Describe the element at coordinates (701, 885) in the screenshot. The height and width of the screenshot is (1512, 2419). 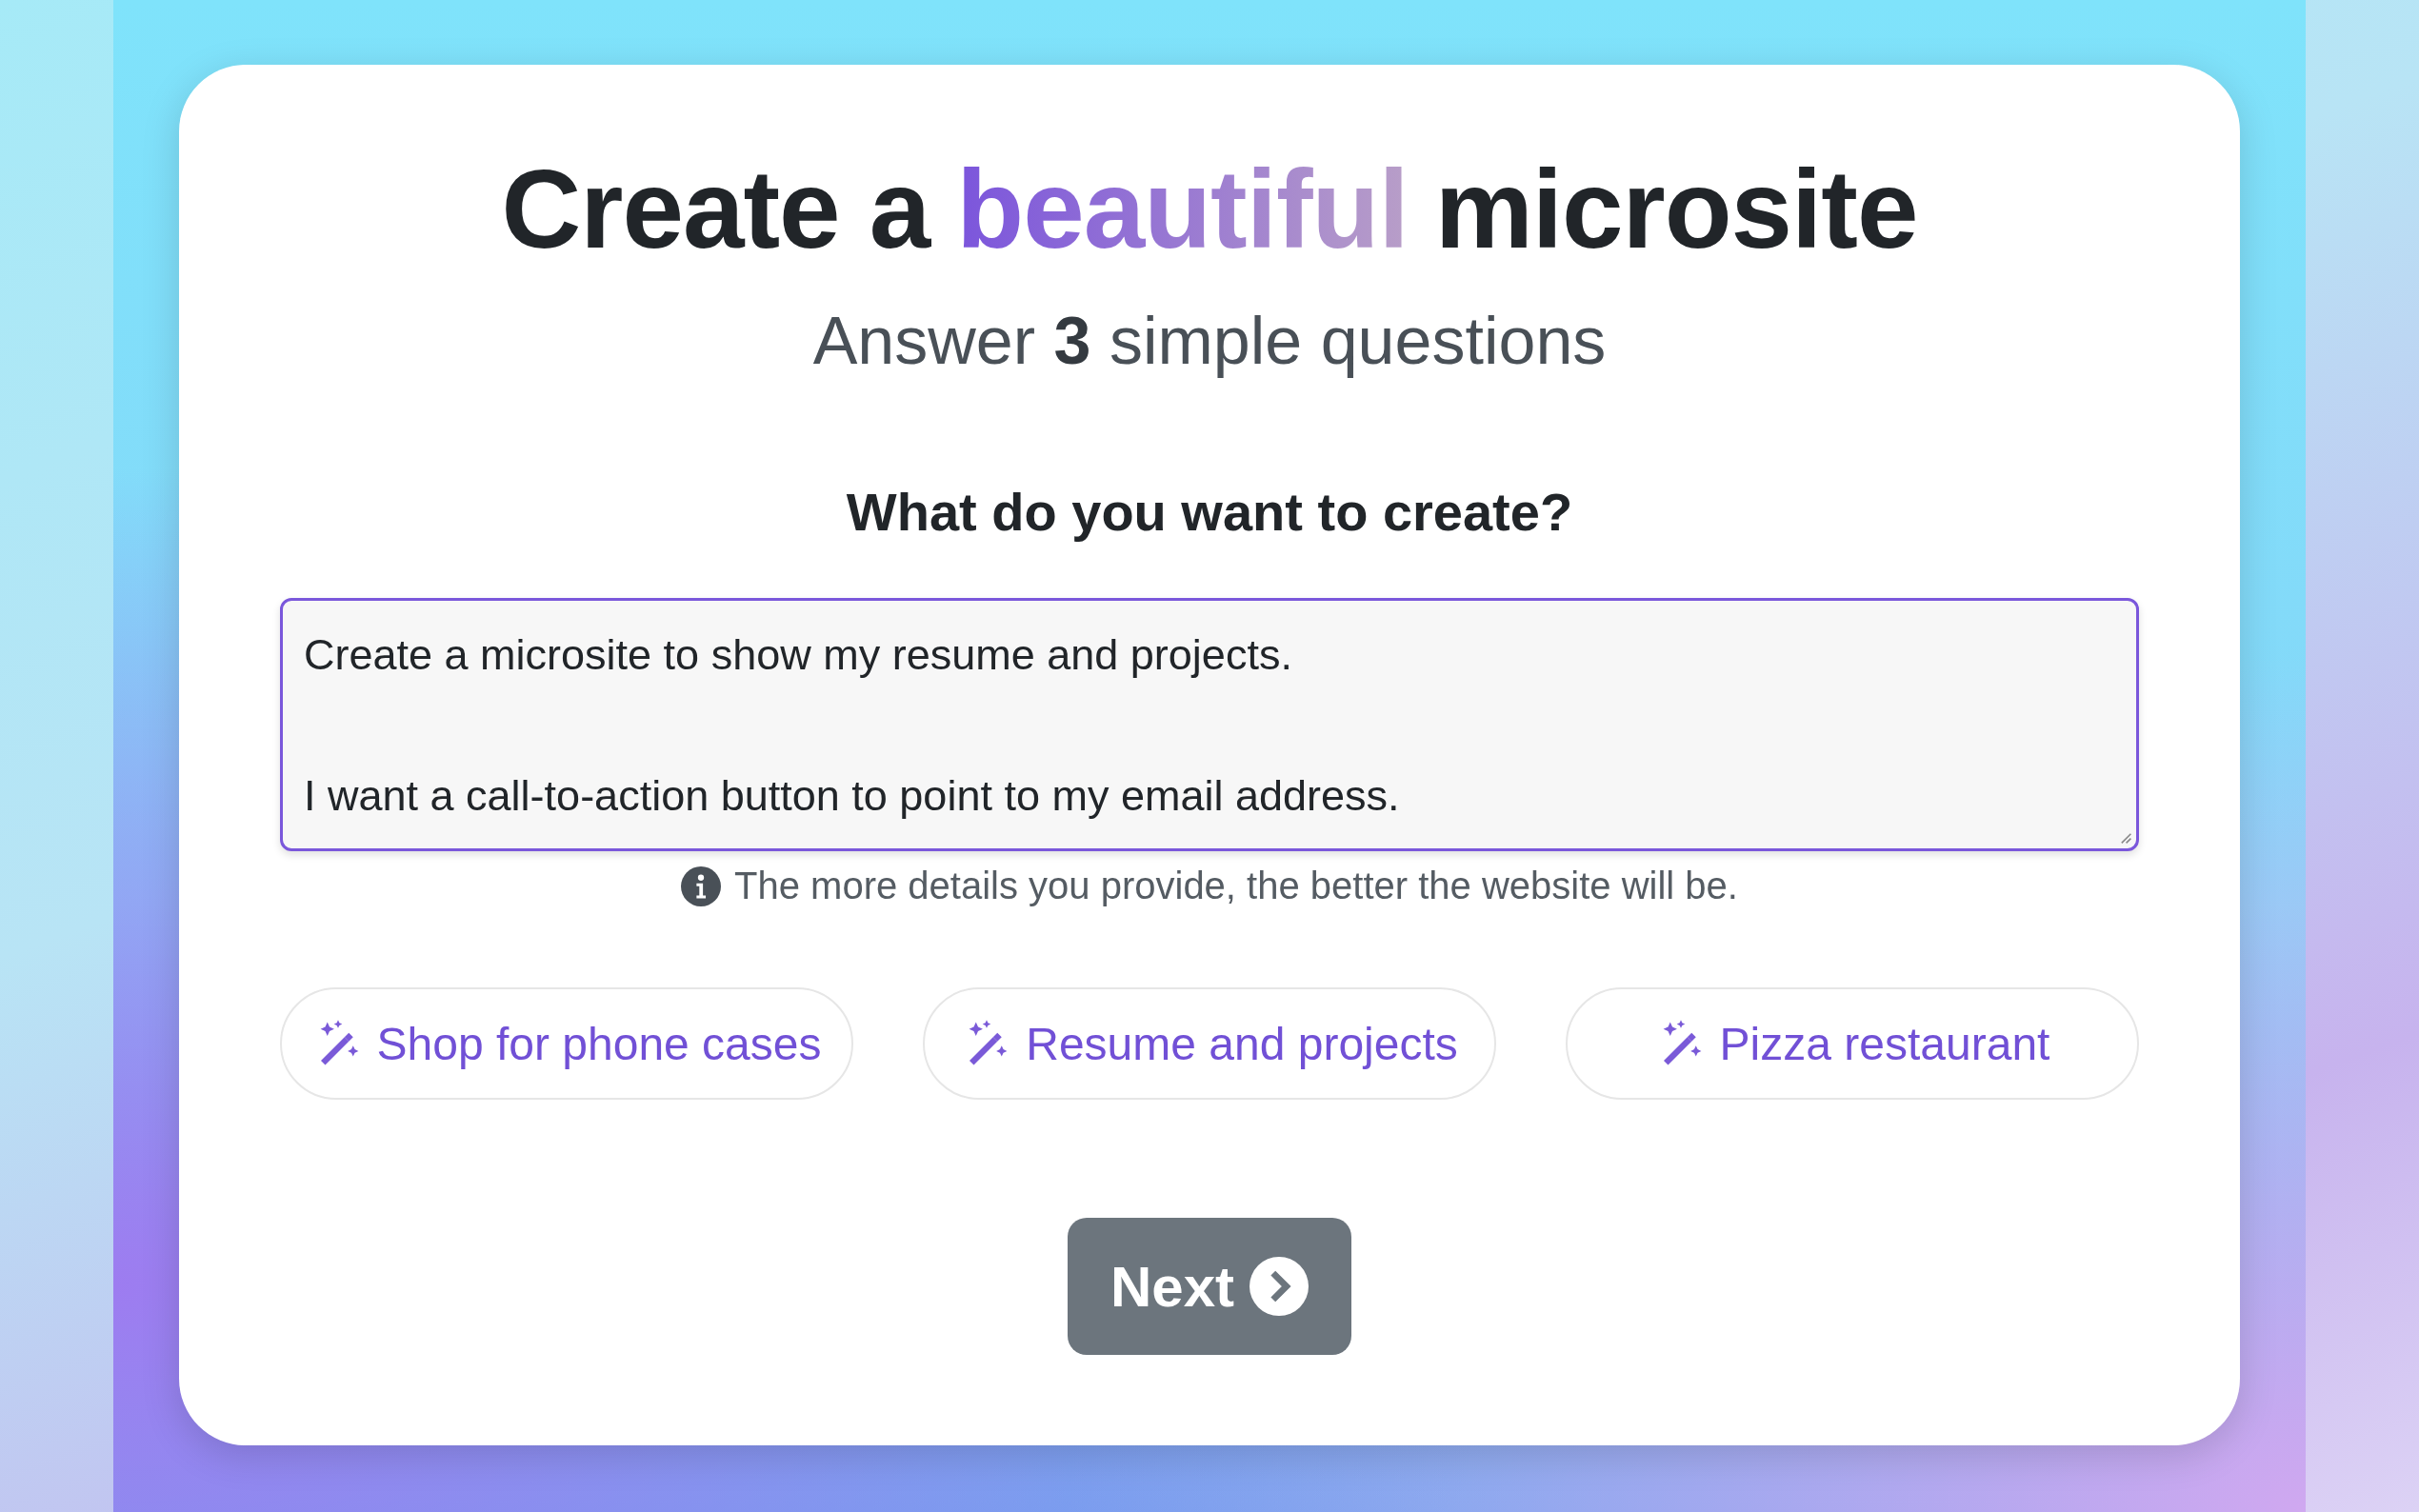
I see `info-icon` at that location.